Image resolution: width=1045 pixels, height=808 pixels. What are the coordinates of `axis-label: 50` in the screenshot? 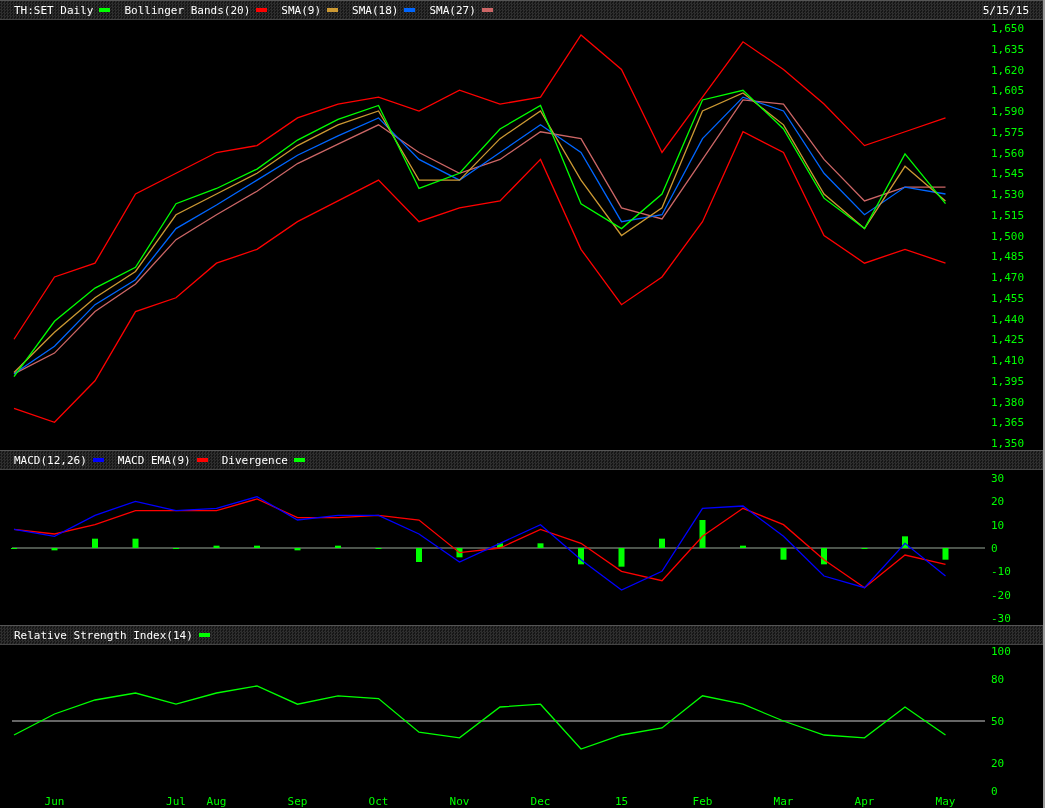 It's located at (998, 721).